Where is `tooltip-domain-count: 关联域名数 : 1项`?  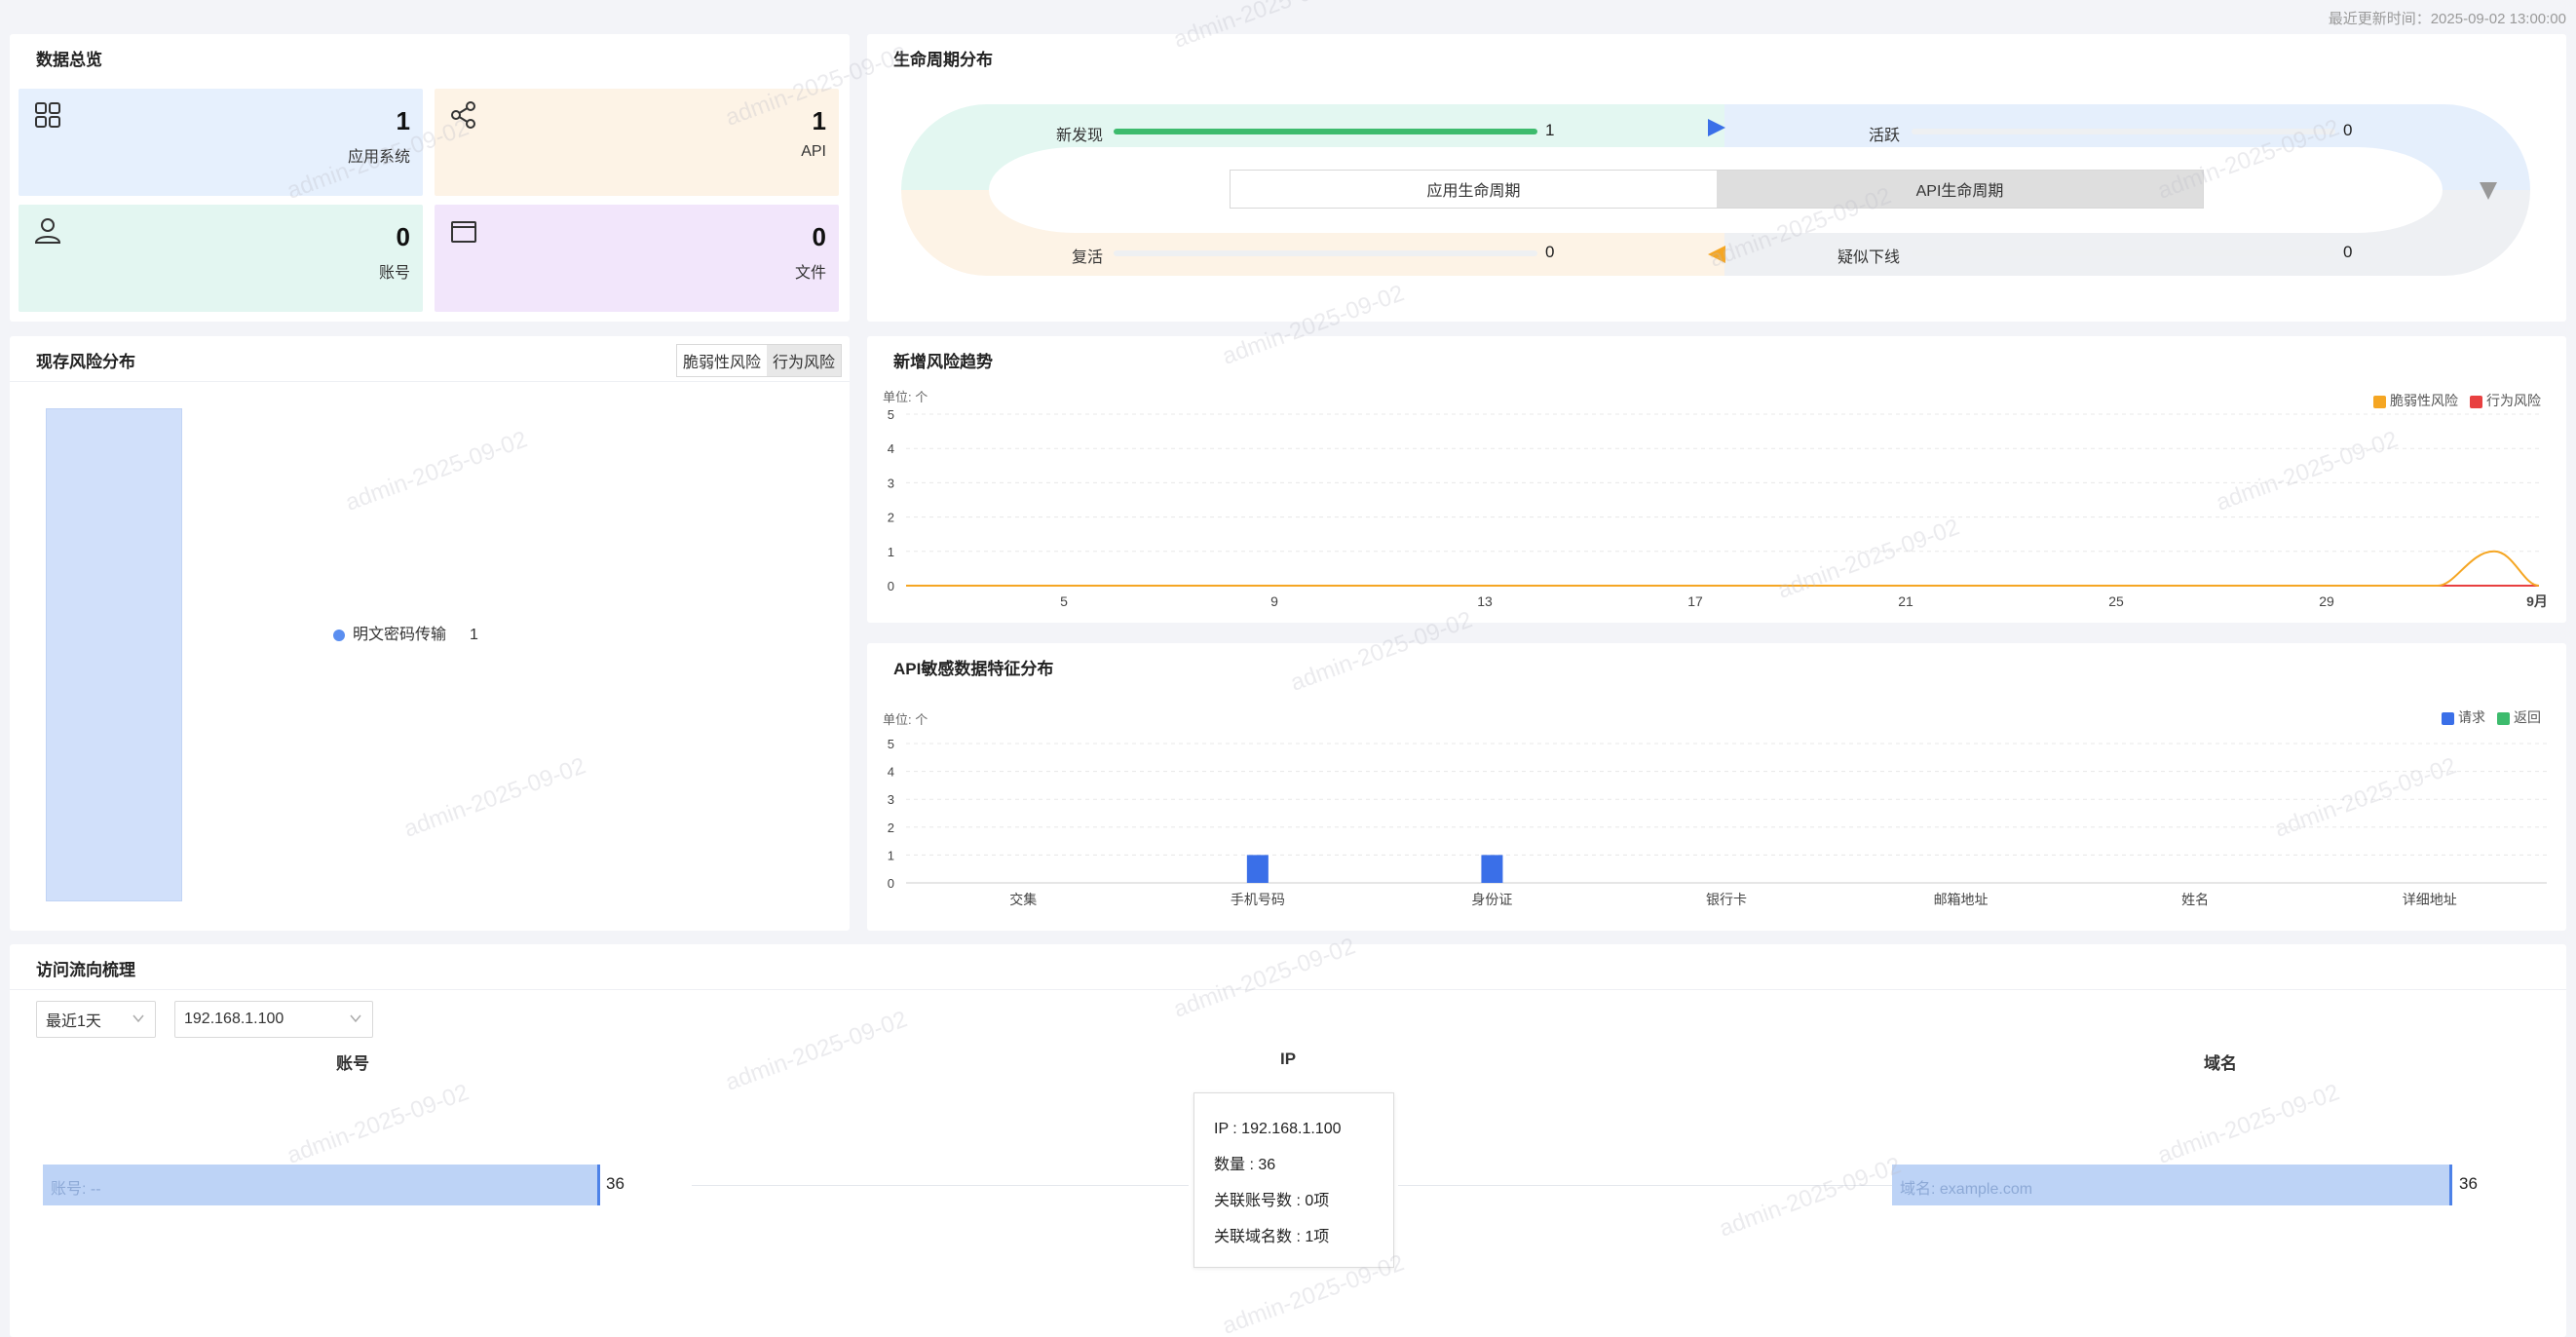
tooltip-domain-count: 关联域名数 : 1项 is located at coordinates (1272, 1237).